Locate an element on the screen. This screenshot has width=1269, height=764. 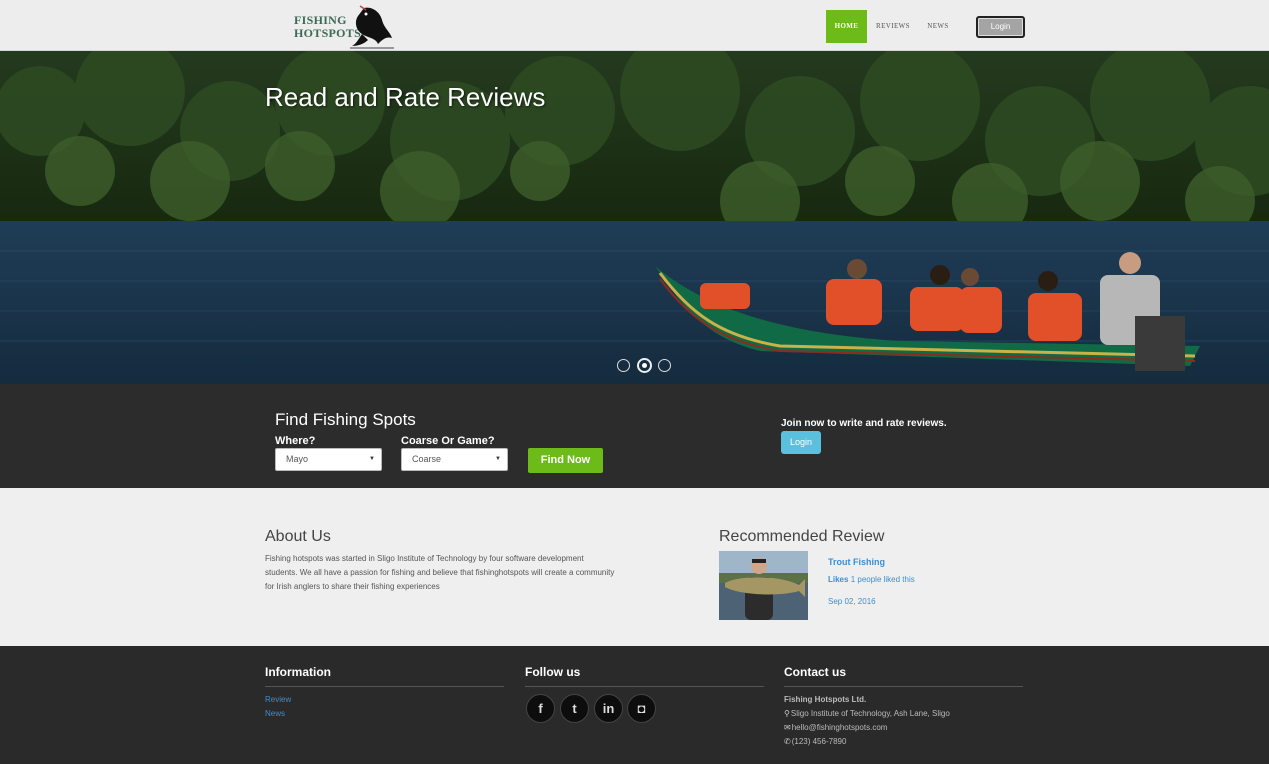
fishing-type-select-value: Coarse is located at coordinates (427, 459).